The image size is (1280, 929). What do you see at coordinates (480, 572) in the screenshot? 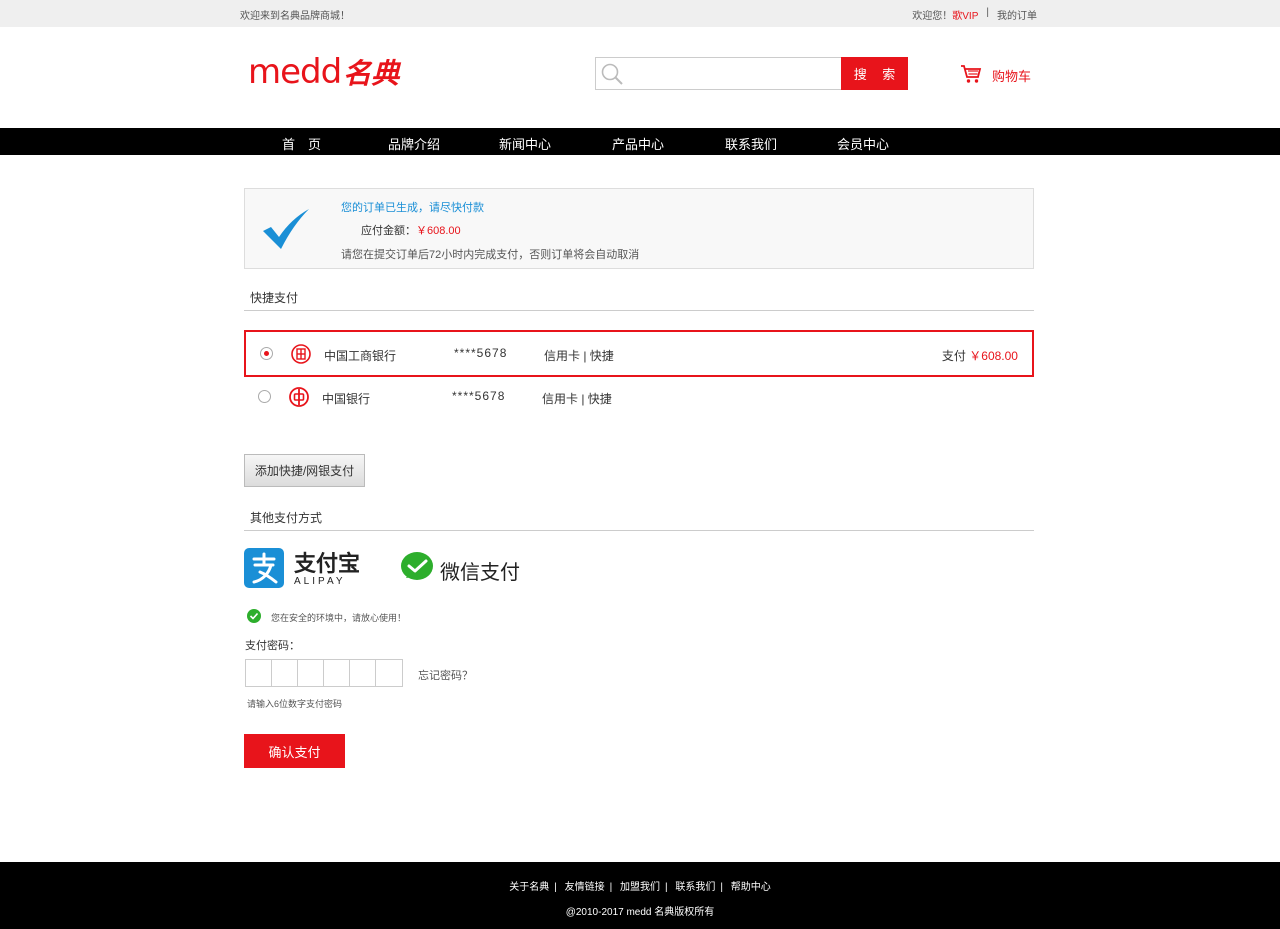
I see `wechat-pay-label: 微信支付` at bounding box center [480, 572].